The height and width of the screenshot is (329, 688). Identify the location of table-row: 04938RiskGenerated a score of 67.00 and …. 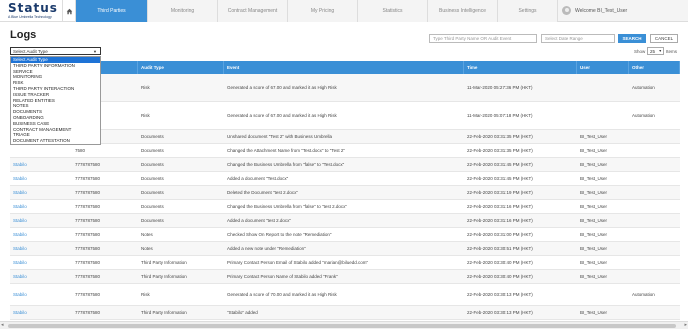
(345, 88).